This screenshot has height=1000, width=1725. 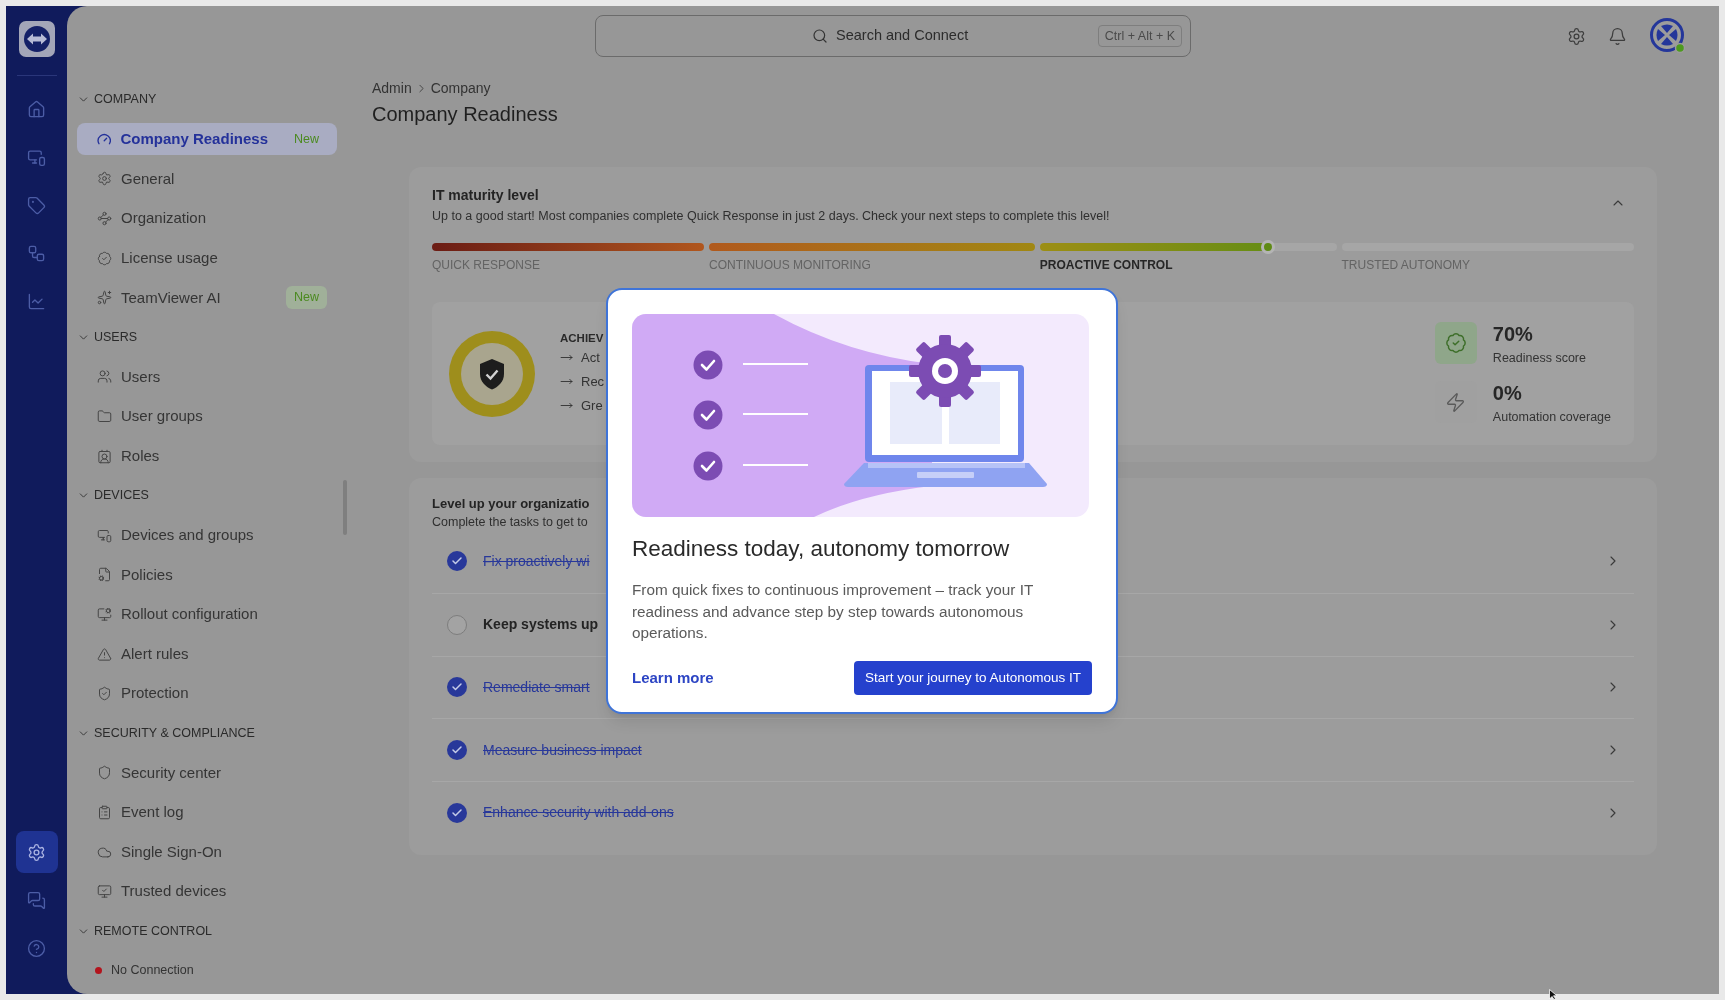 What do you see at coordinates (207, 139) in the screenshot?
I see `sidebar-item: Company Readiness New` at bounding box center [207, 139].